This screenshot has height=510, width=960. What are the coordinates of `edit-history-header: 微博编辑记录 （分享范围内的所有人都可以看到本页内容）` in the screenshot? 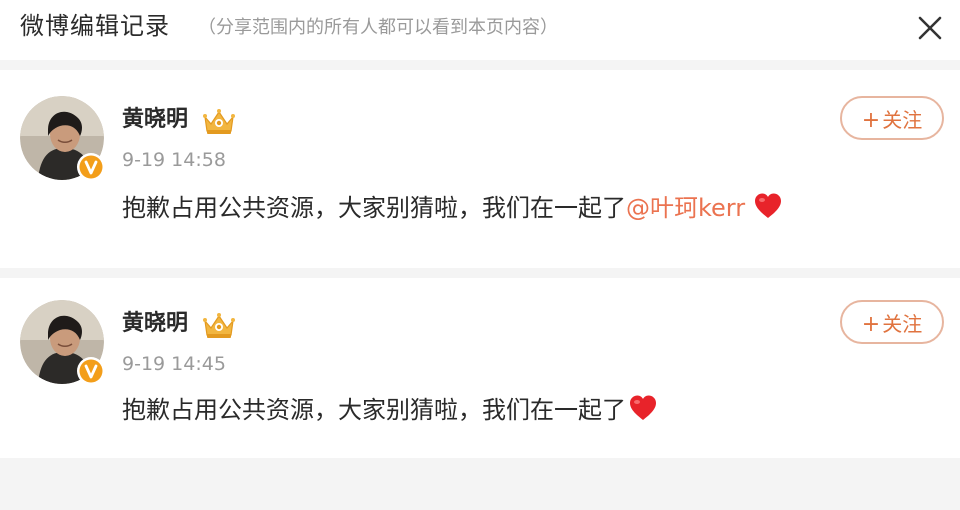 It's located at (480, 30).